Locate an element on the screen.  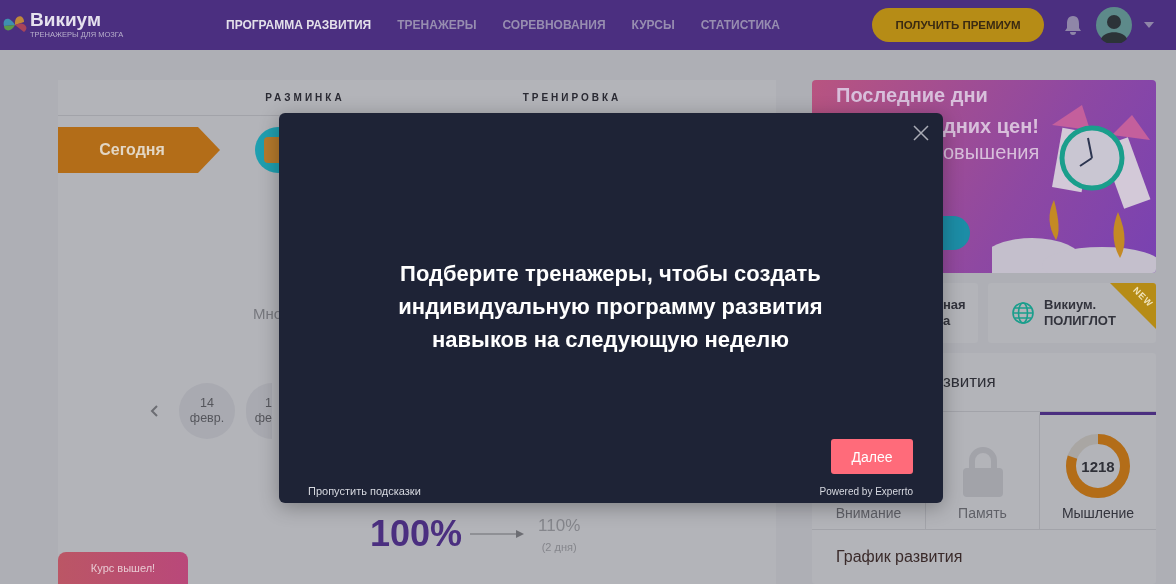
nav-link: СТАТИСТИКА is located at coordinates (740, 25).